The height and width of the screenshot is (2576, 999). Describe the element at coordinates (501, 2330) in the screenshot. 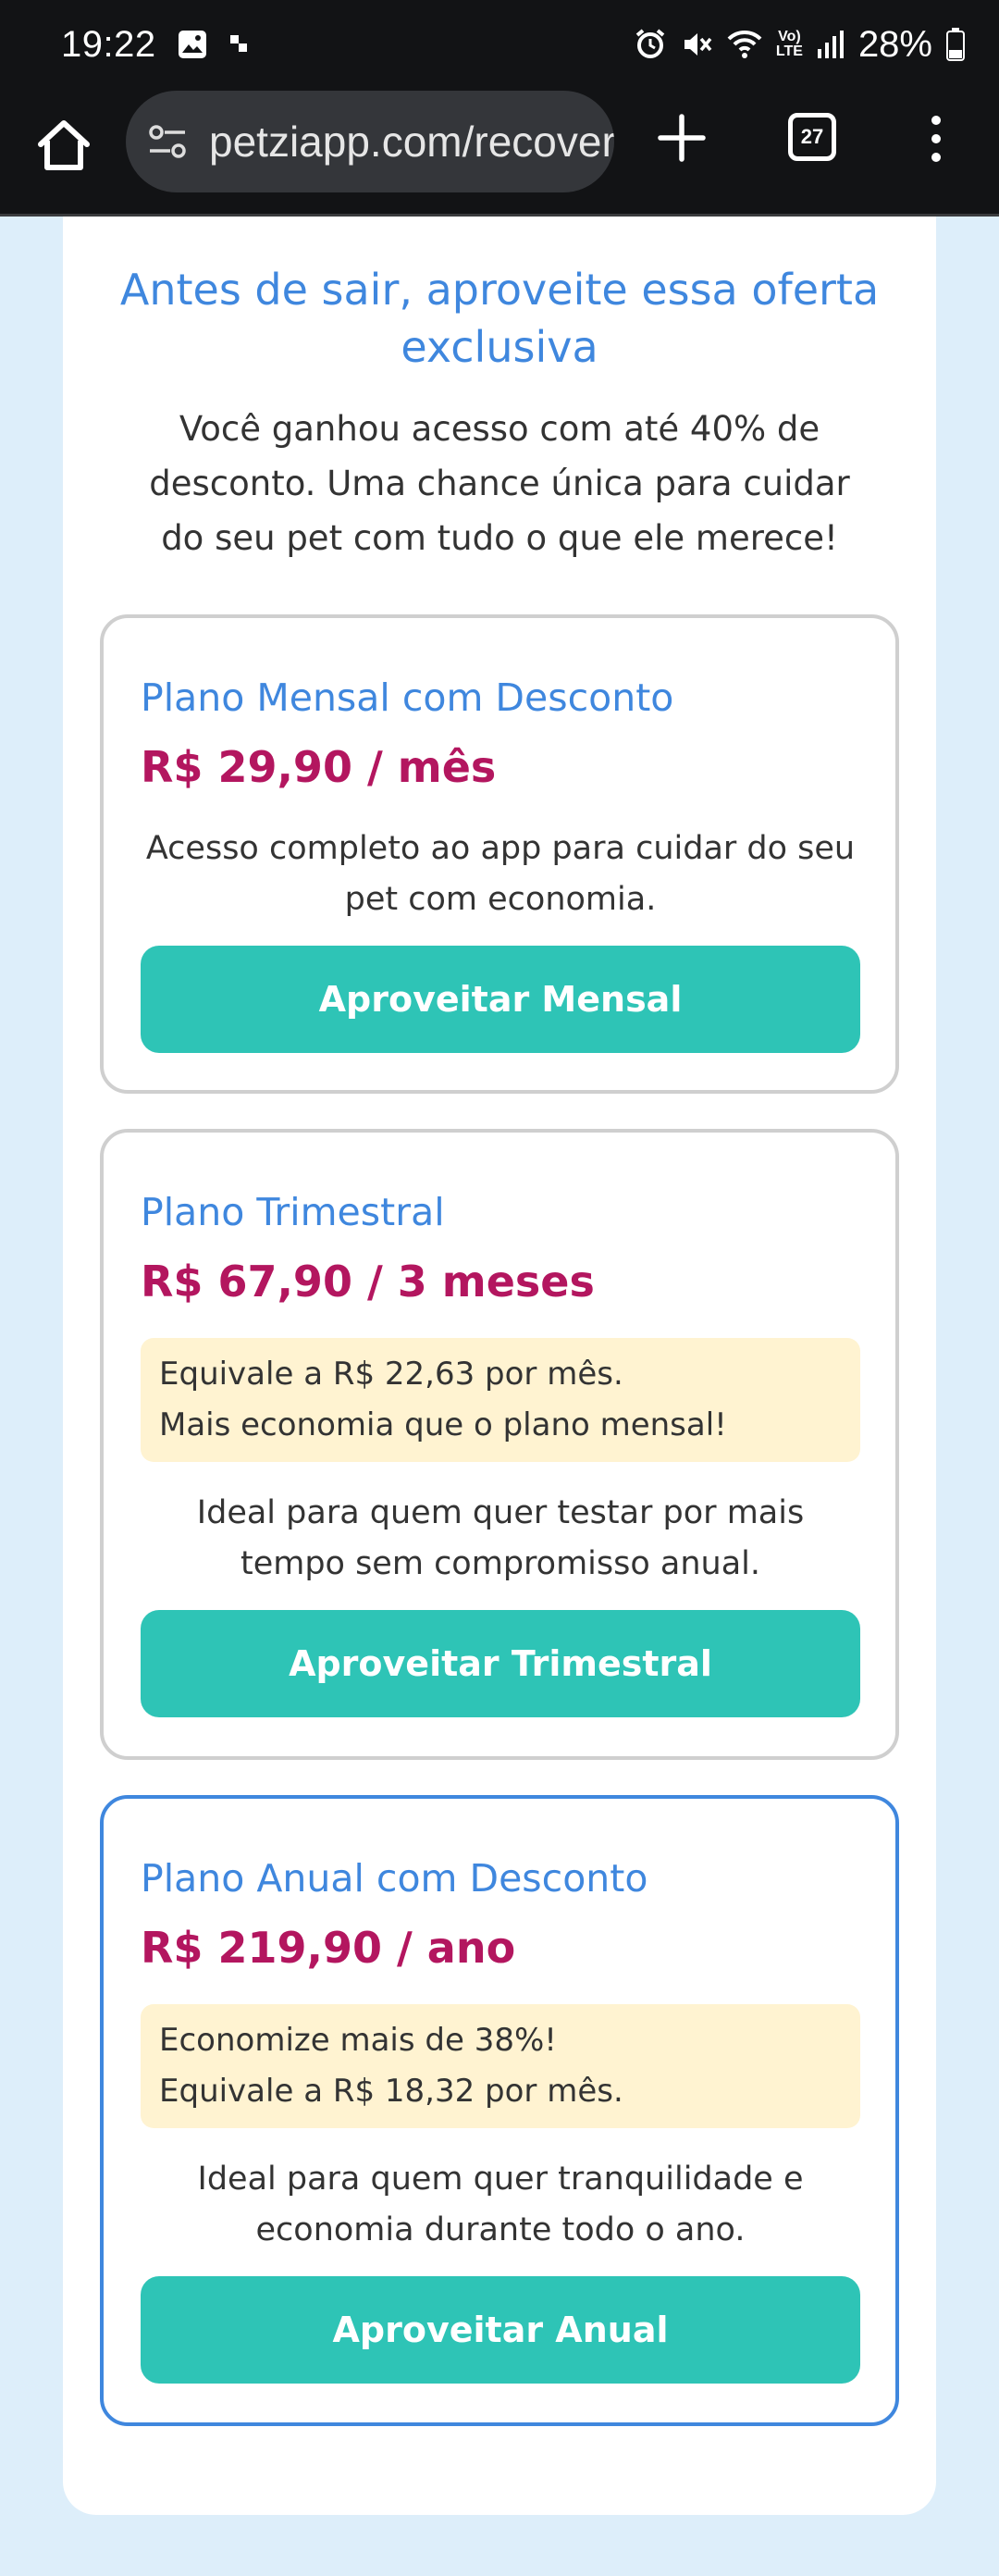

I see `subscribe-annual-button: Aproveitar Anual` at that location.